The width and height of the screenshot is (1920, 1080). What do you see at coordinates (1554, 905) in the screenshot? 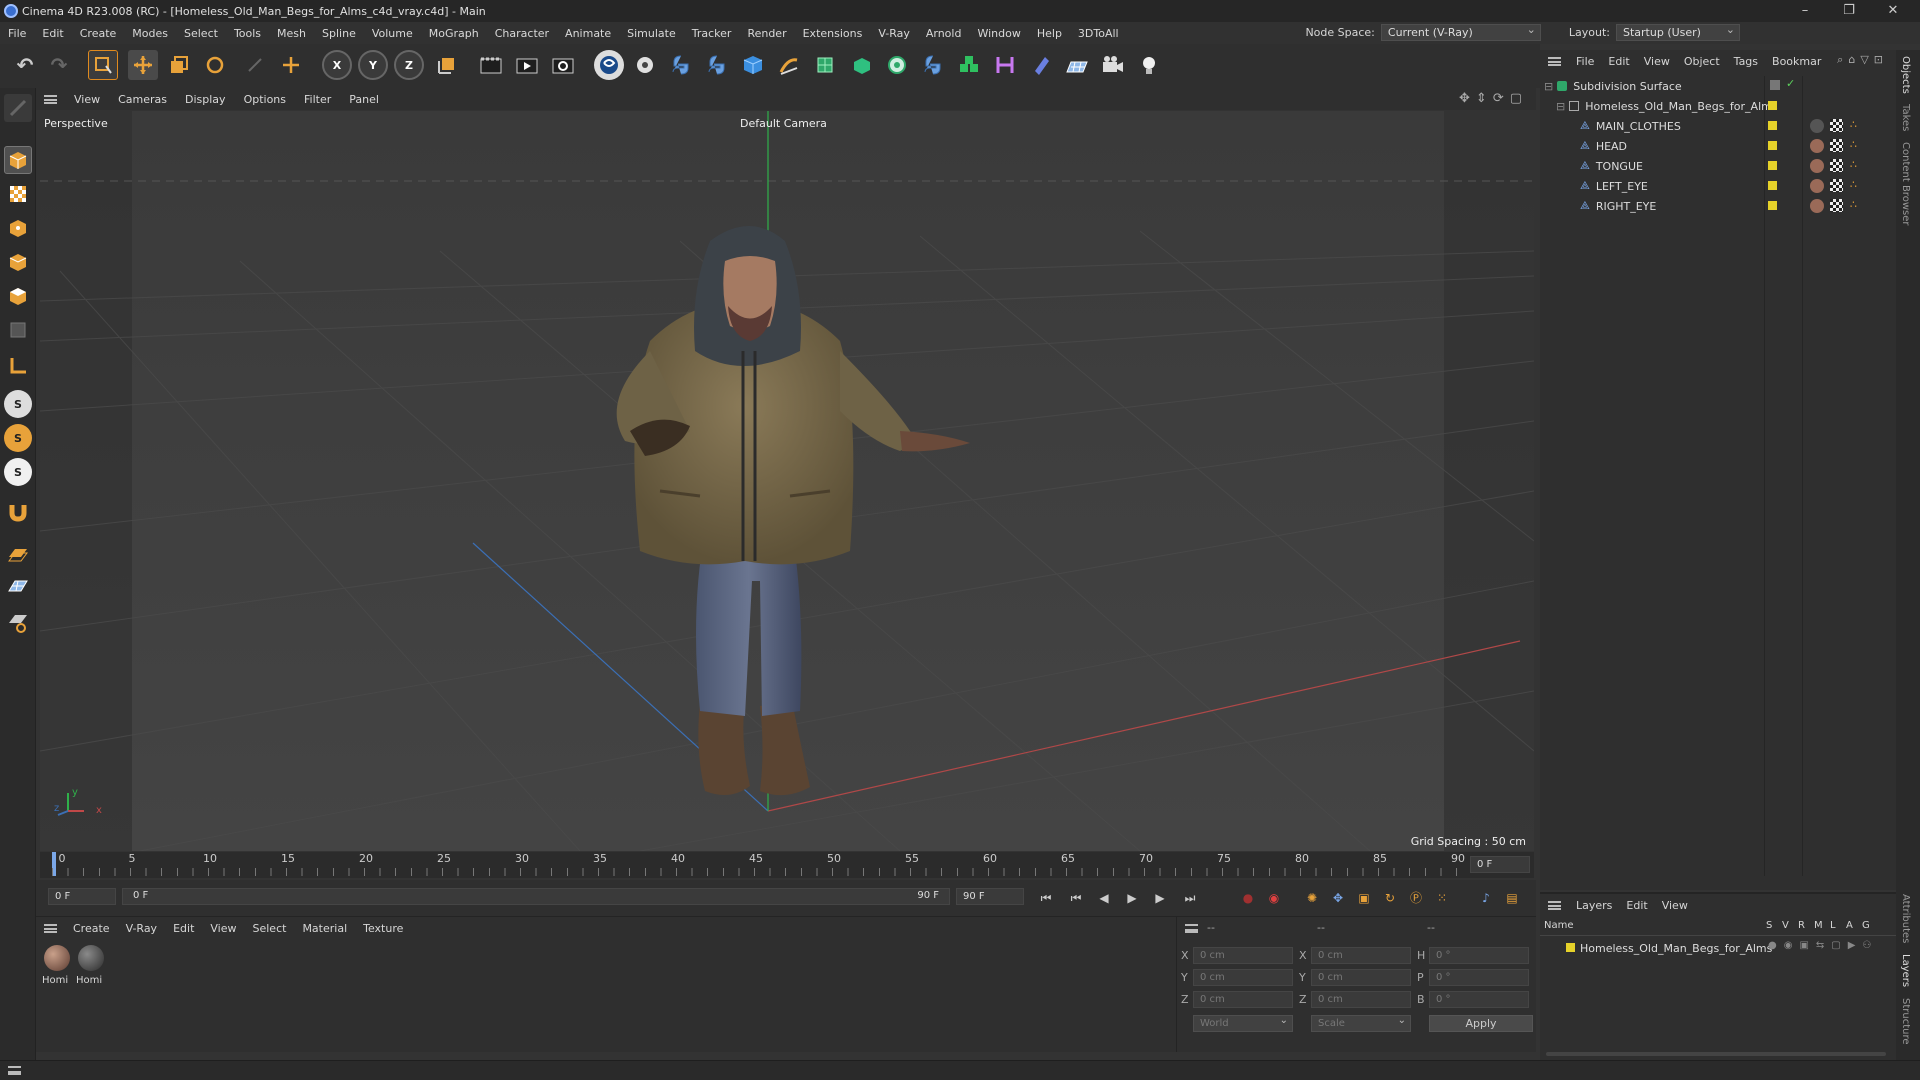
I see `layer-manager-menu-icon` at bounding box center [1554, 905].